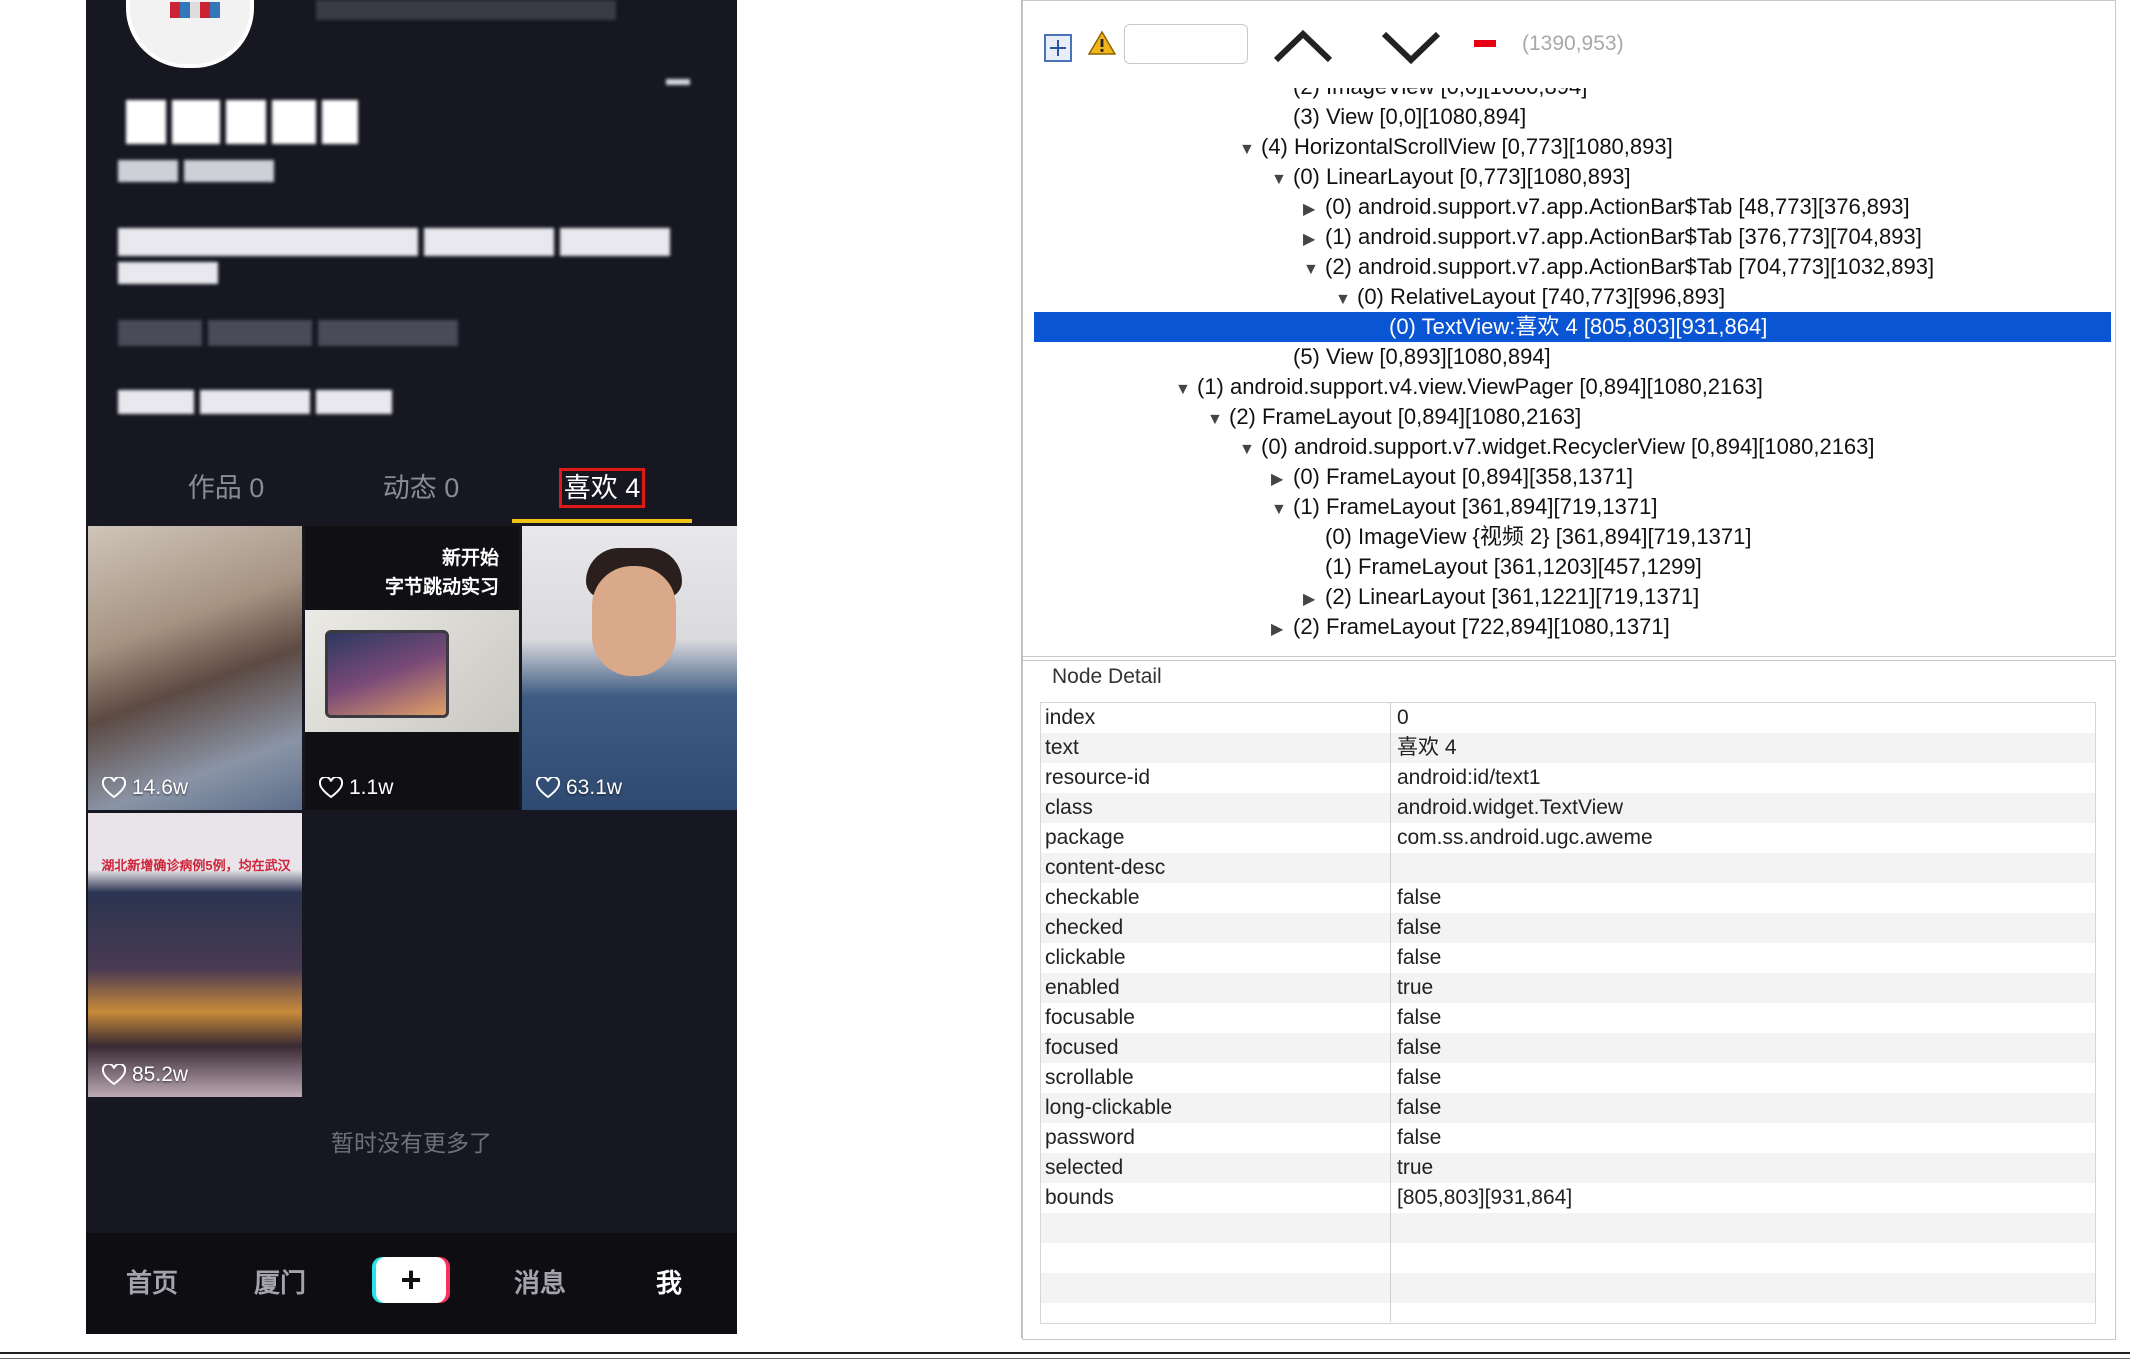  Describe the element at coordinates (1390, 1012) in the screenshot. I see `column-divider` at that location.